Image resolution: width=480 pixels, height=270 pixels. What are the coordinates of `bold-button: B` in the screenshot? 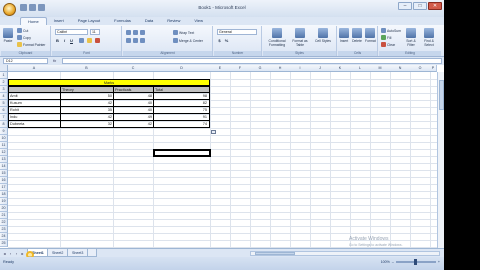 It's located at (57, 40).